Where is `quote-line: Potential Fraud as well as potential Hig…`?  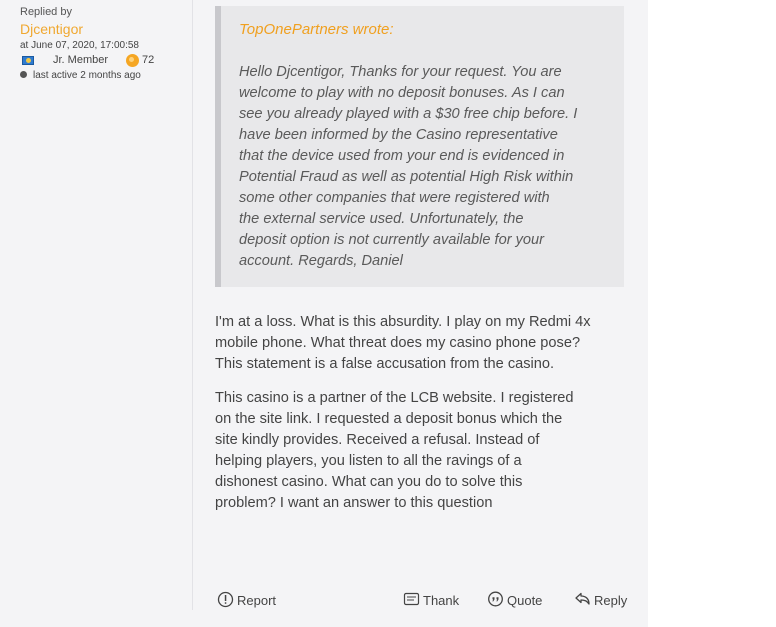 quote-line: Potential Fraud as well as potential Hig… is located at coordinates (406, 177).